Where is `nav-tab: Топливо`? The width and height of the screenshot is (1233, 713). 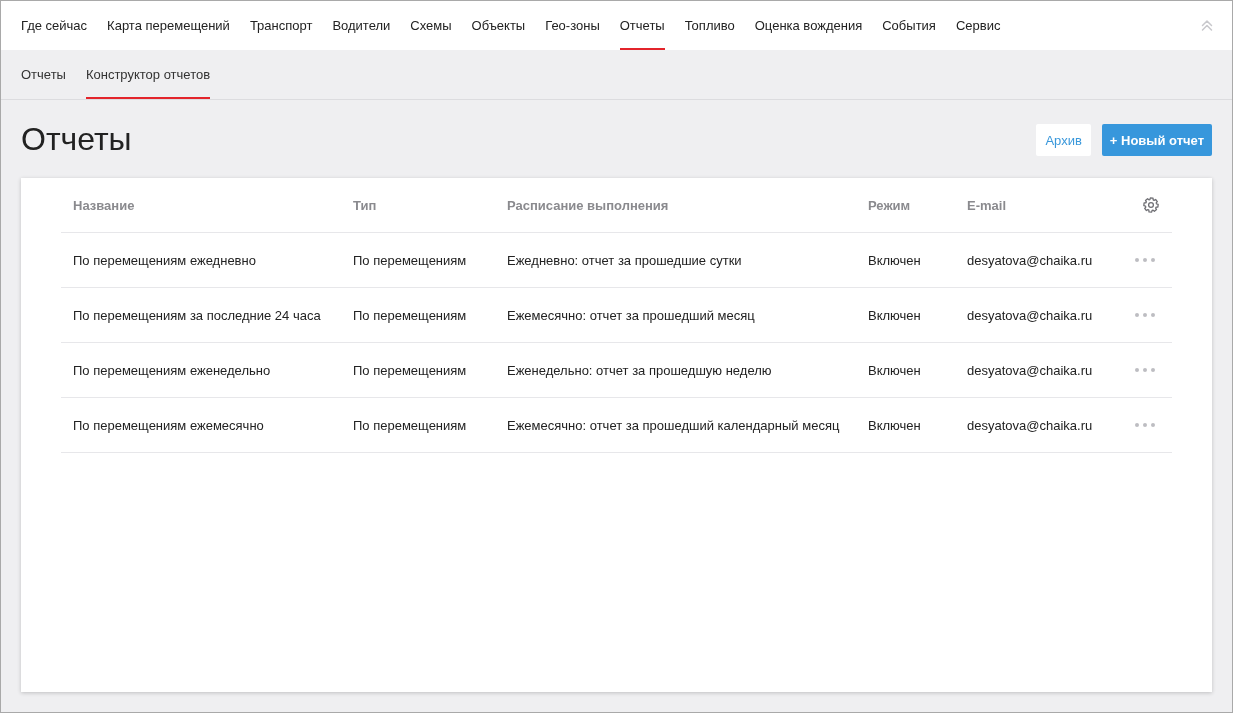
nav-tab: Топливо is located at coordinates (709, 25).